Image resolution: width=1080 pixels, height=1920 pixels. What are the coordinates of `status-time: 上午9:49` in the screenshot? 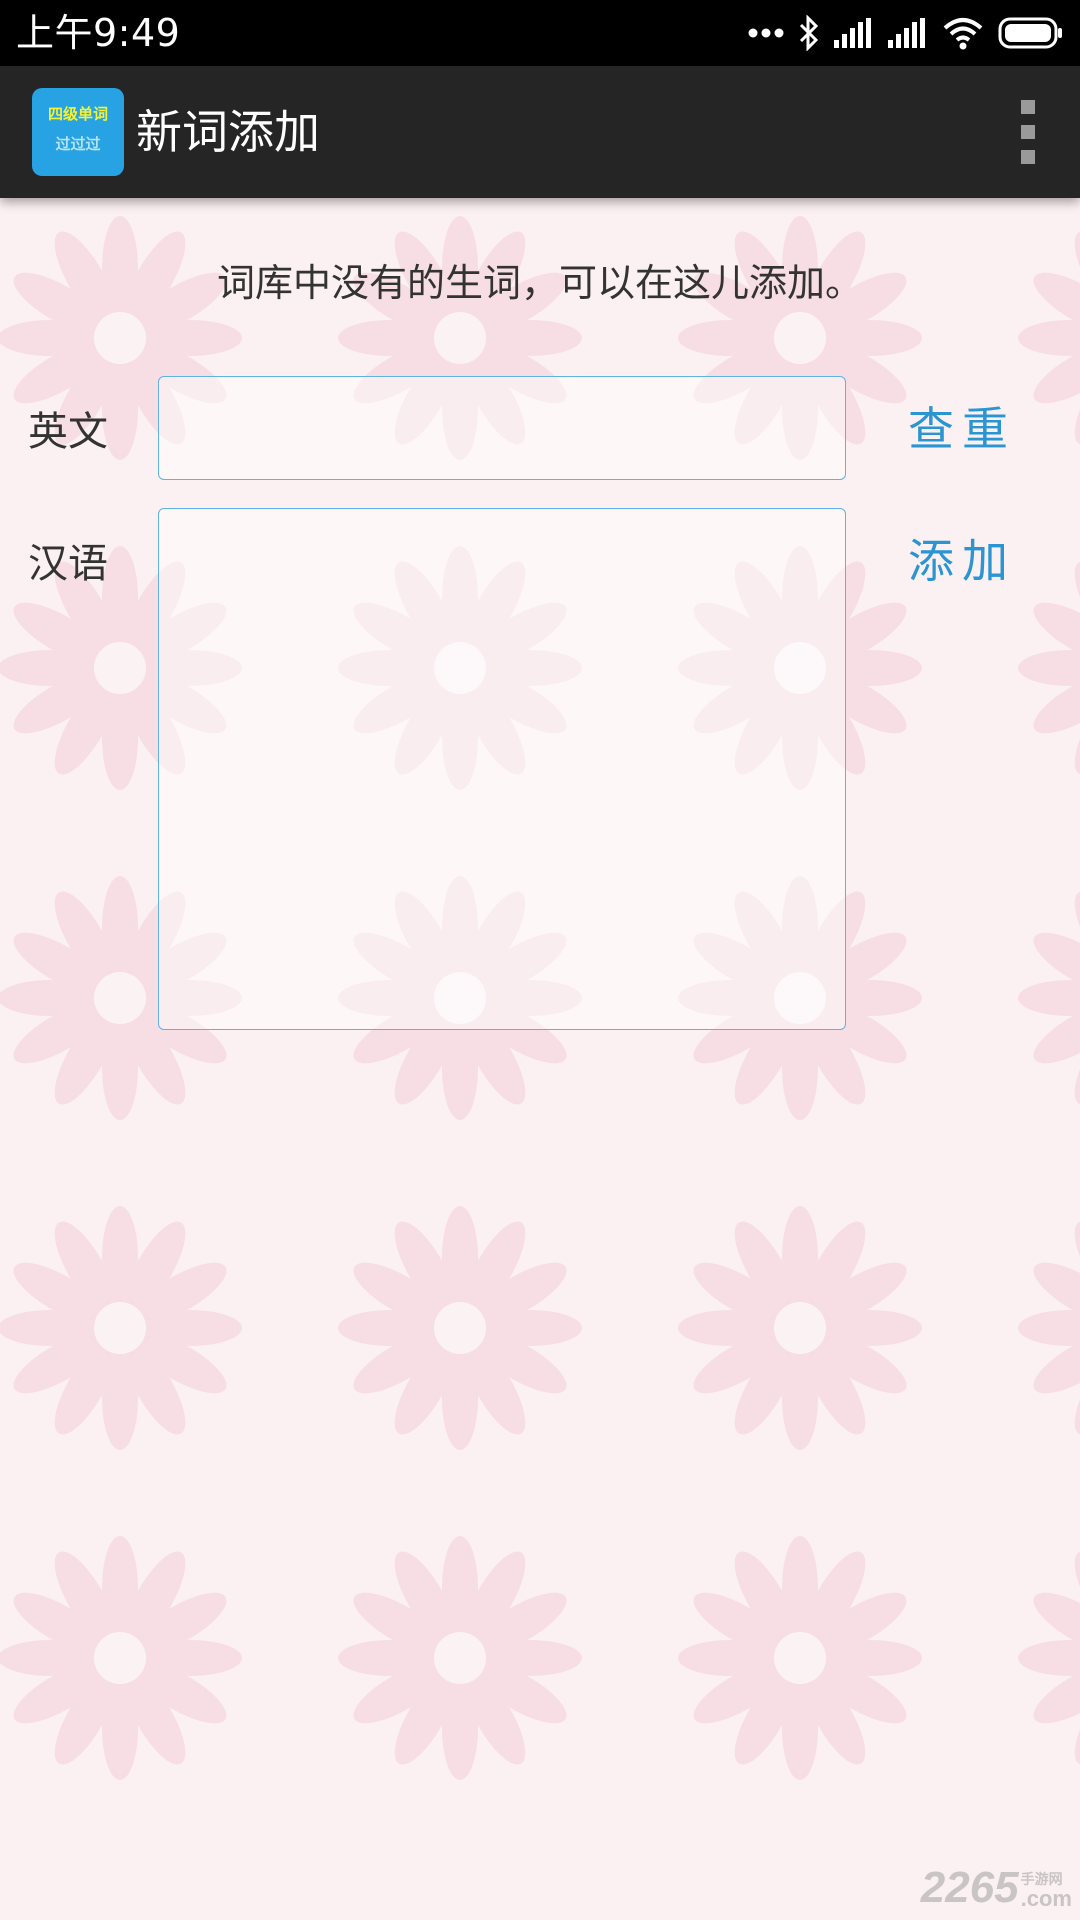 It's located at (98, 33).